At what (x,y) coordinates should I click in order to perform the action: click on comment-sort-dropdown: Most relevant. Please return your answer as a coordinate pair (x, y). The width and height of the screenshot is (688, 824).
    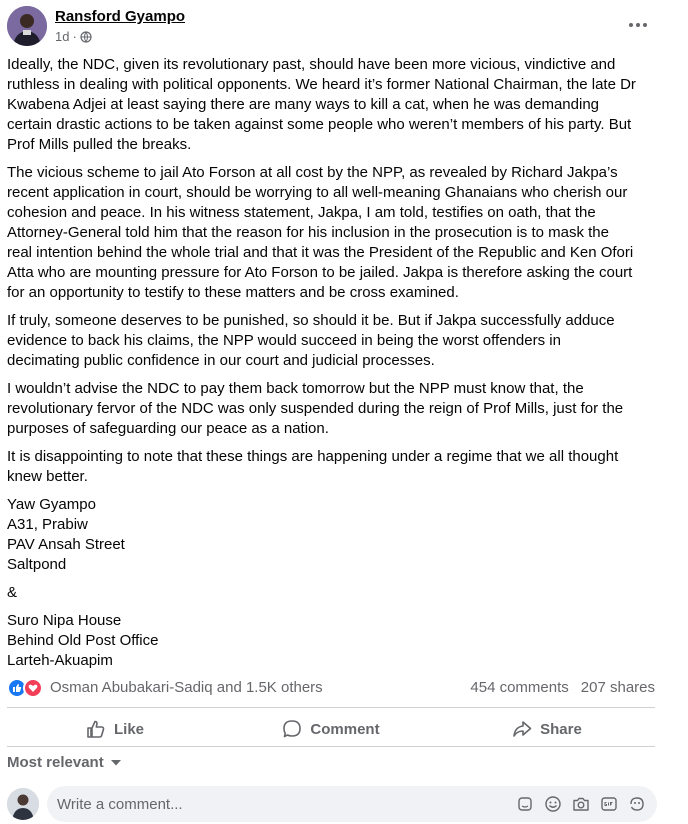
    Looking at the image, I should click on (64, 762).